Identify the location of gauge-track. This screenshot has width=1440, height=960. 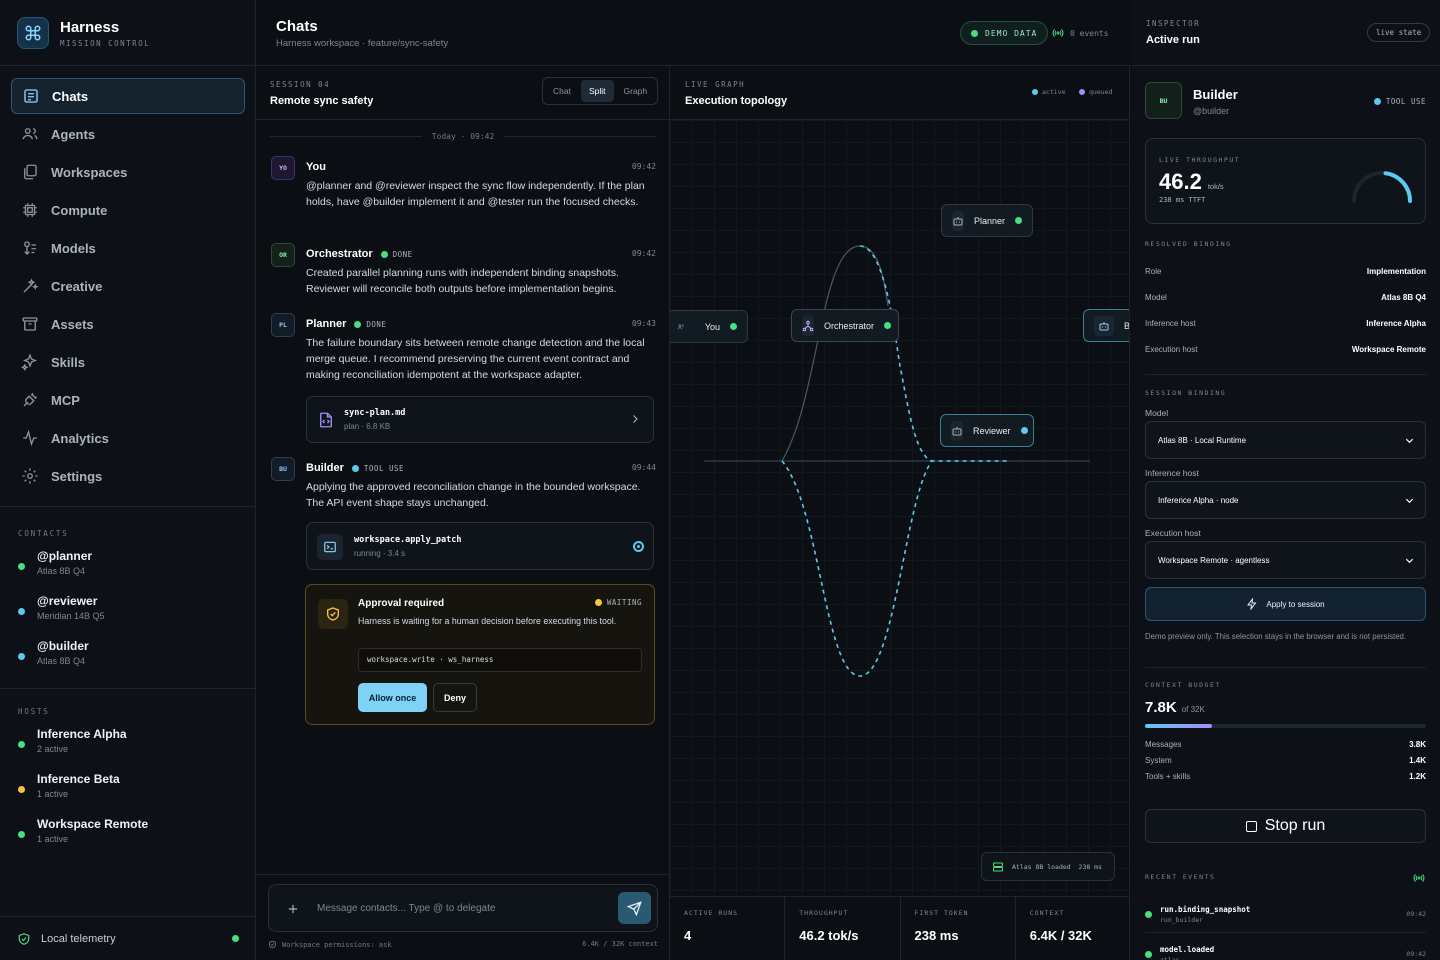
(1382, 187).